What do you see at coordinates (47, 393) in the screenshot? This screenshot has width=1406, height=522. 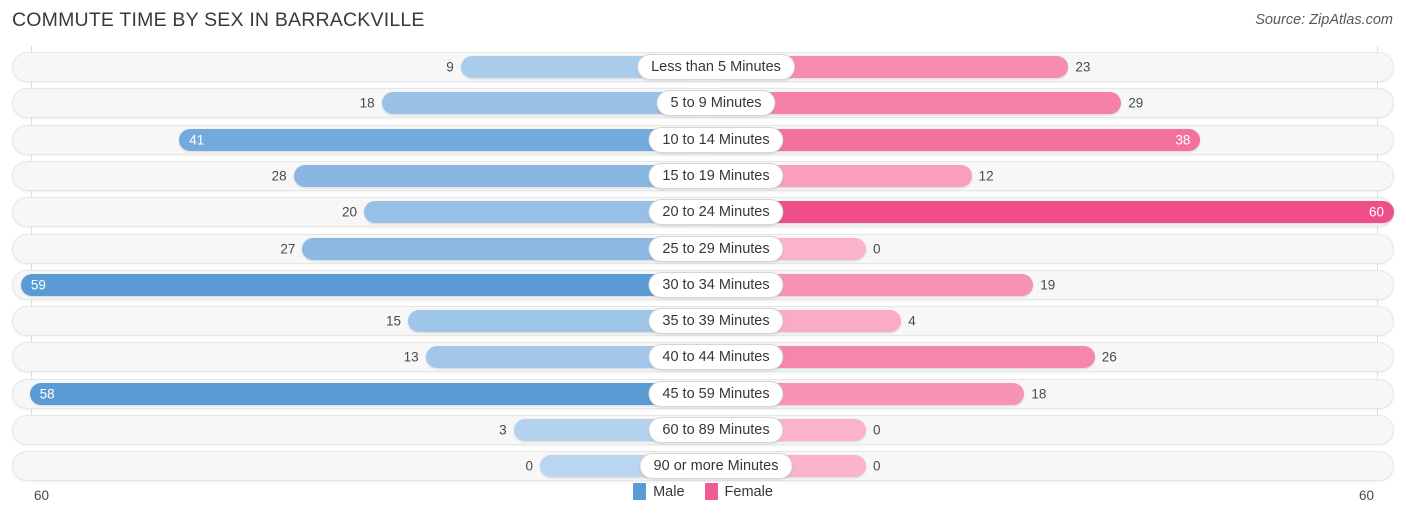 I see `bar-value-male: 58` at bounding box center [47, 393].